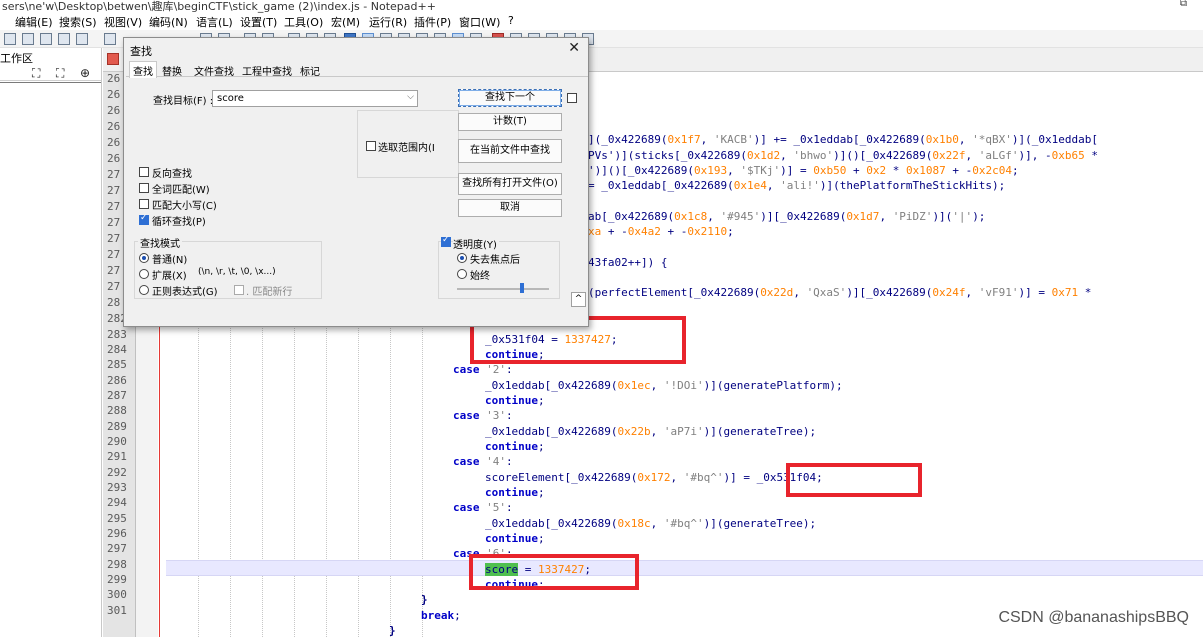  Describe the element at coordinates (476, 243) in the screenshot. I see `transparency-label: 透明度(Y)` at that location.